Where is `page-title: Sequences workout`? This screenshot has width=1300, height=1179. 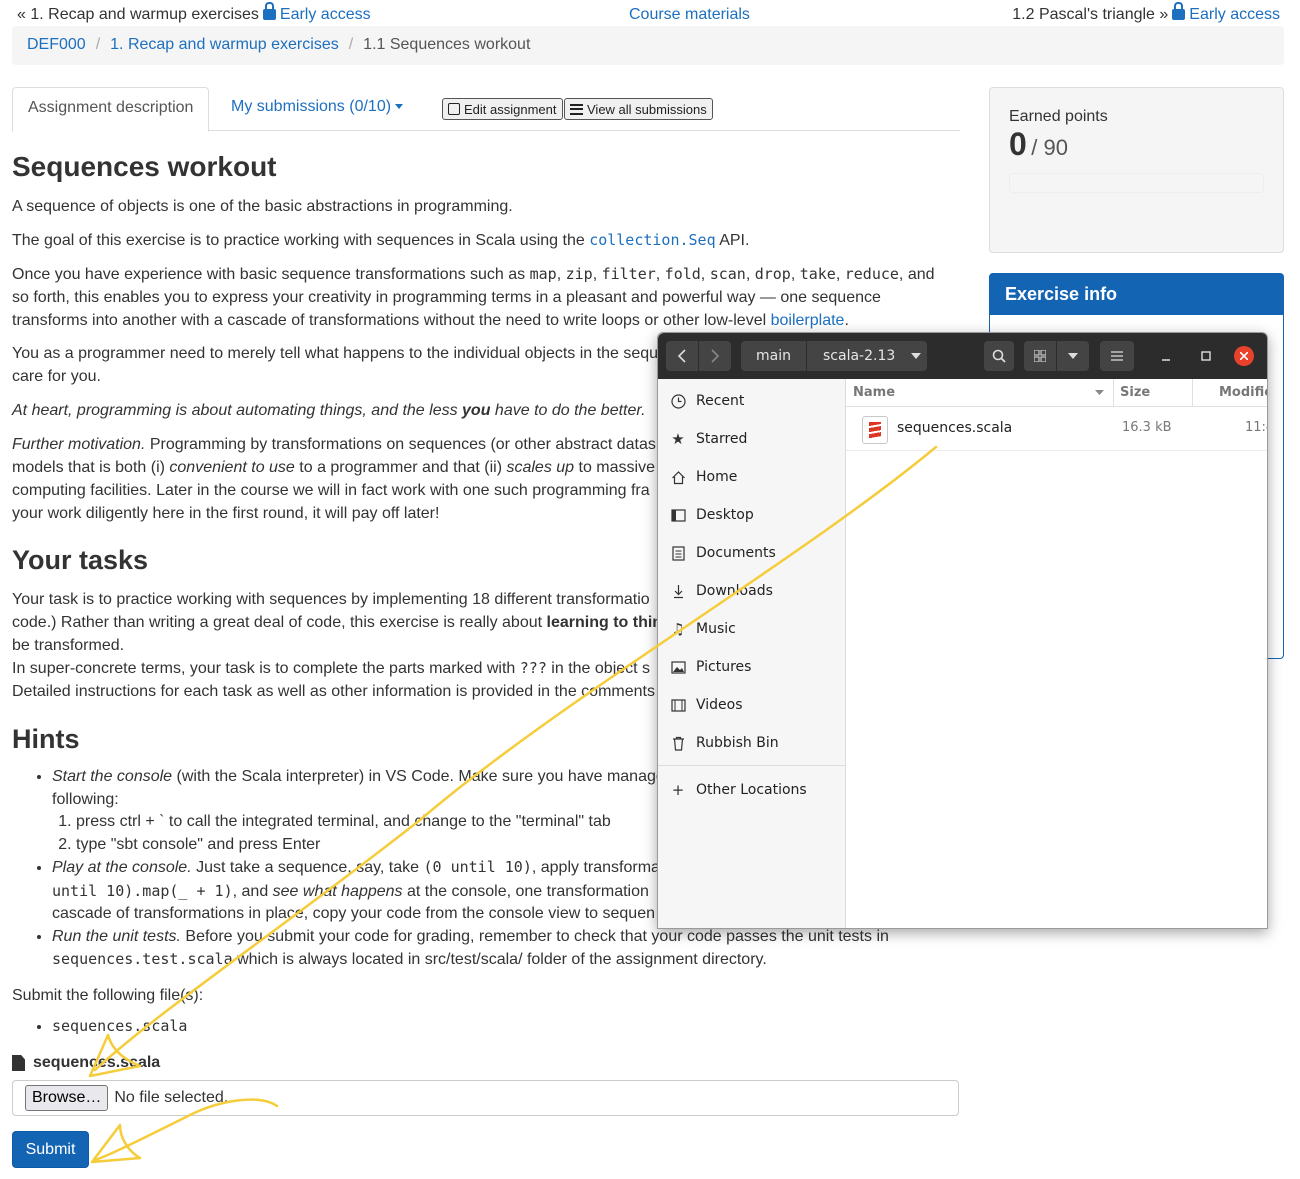 page-title: Sequences workout is located at coordinates (144, 166).